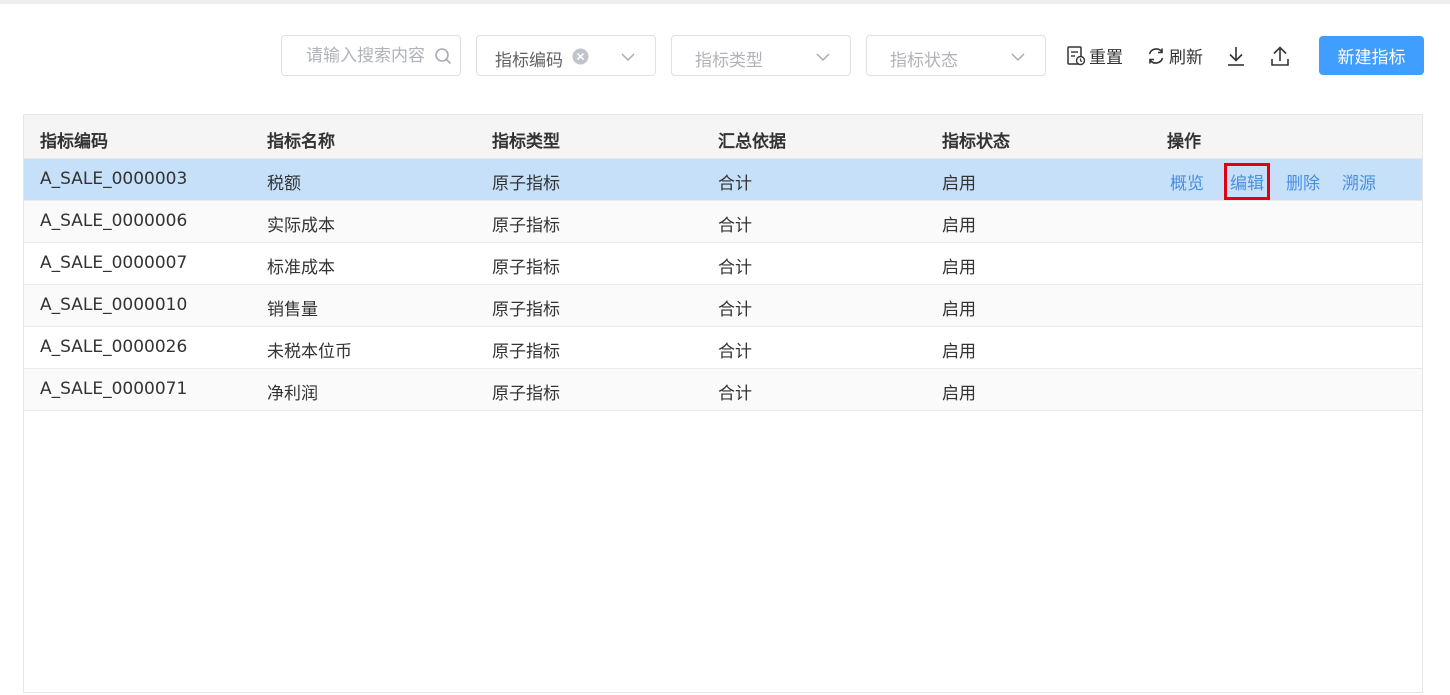  I want to click on cell-code: A_SALE_0000026, so click(114, 347).